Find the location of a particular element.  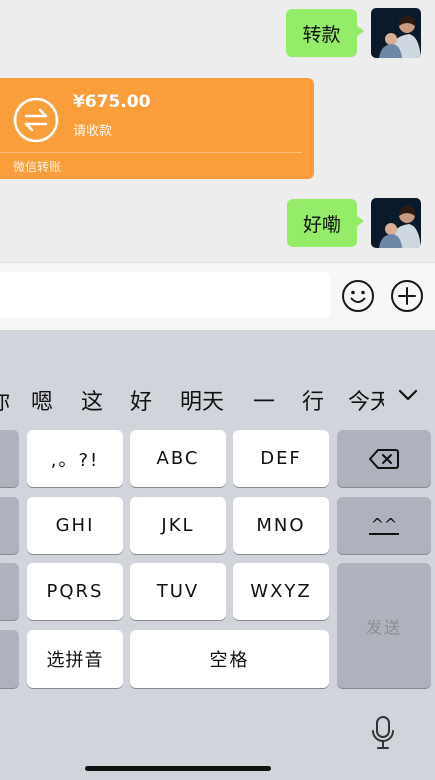

message-bubble-outgoing: 好嘞 is located at coordinates (325, 223).